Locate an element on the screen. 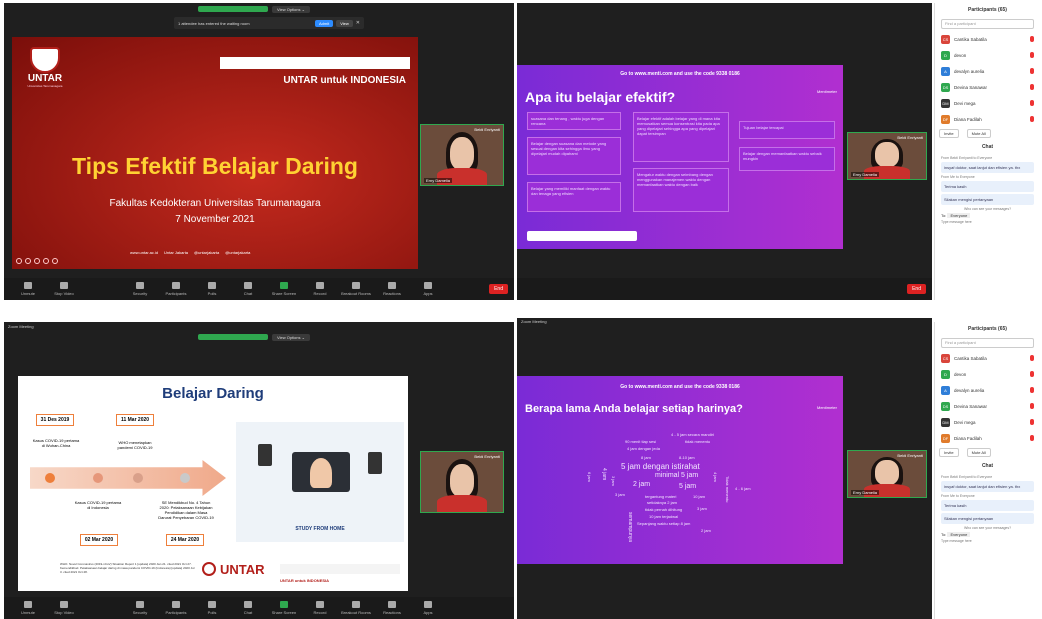 The width and height of the screenshot is (1042, 619). slide-date: 7 November 2021 is located at coordinates (215, 219).